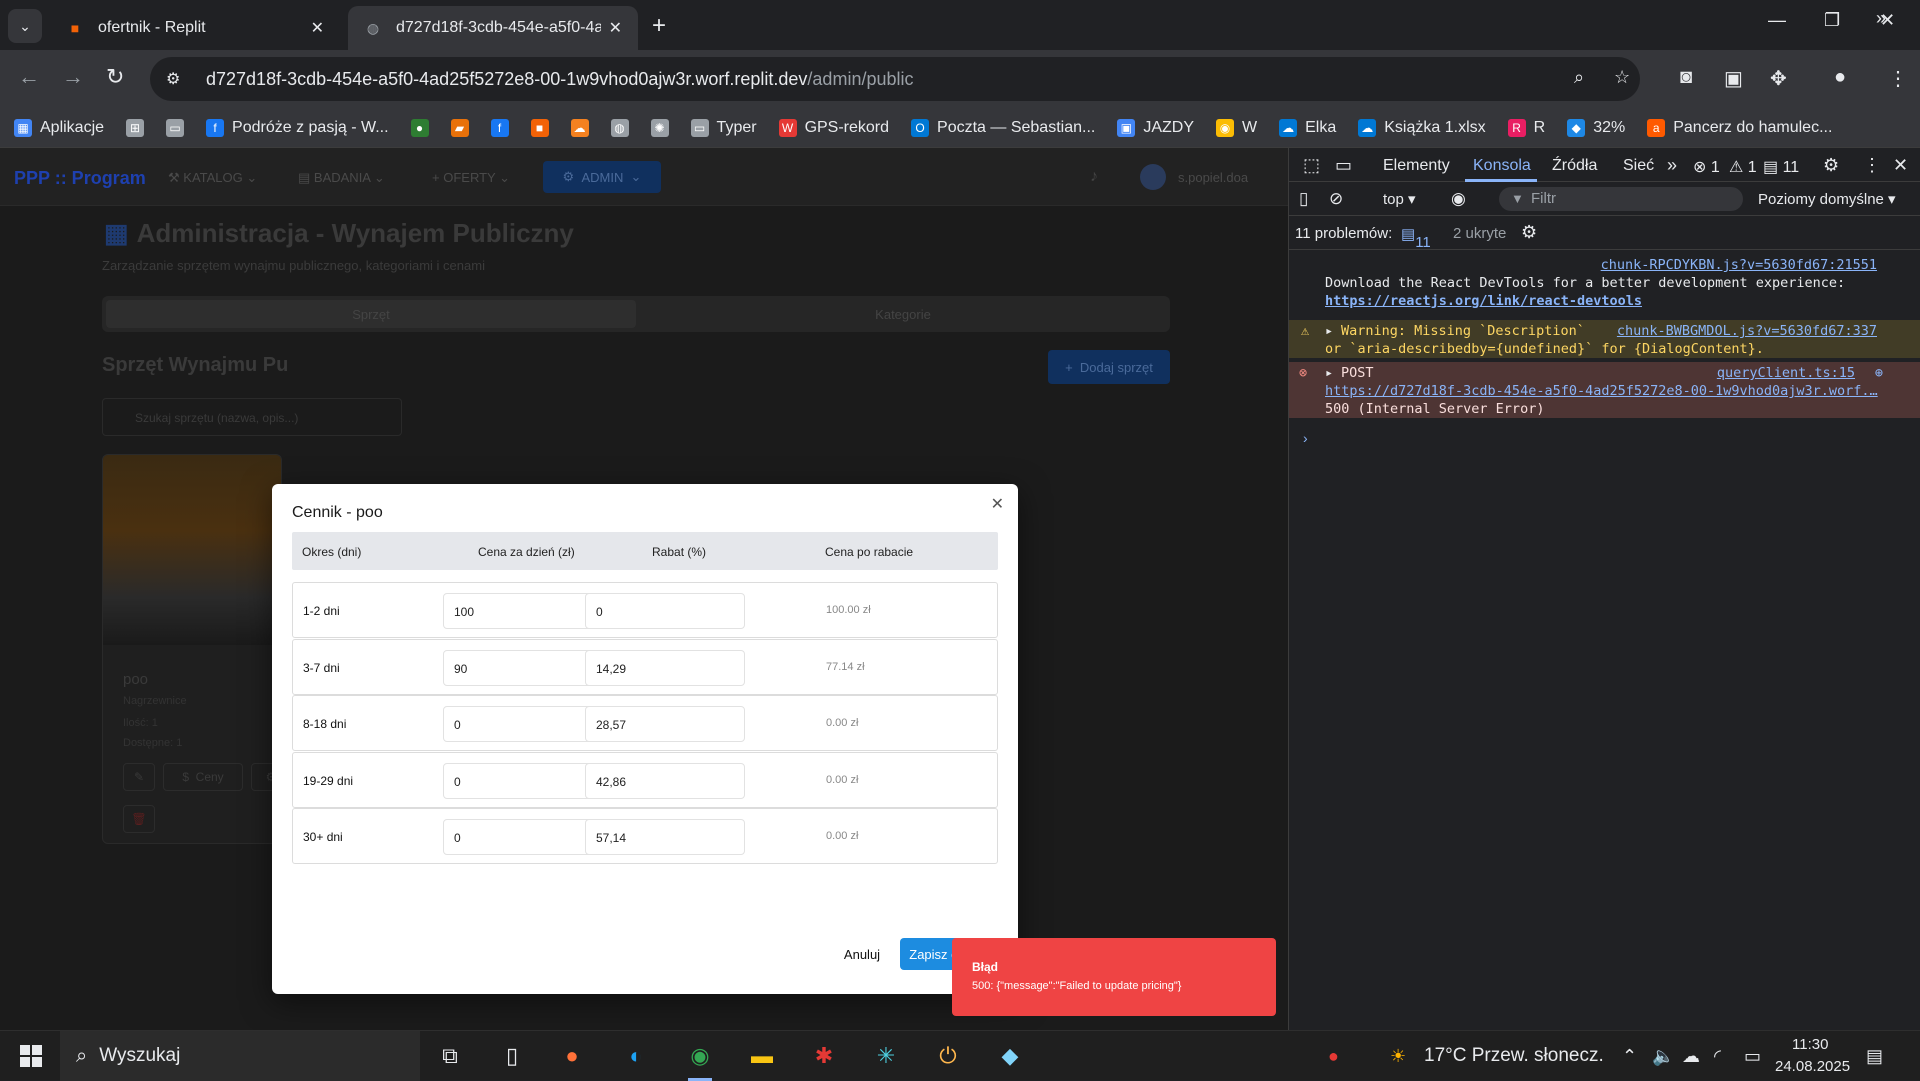 This screenshot has height=1081, width=1920. I want to click on tab-search-icon: ⌄, so click(25, 26).